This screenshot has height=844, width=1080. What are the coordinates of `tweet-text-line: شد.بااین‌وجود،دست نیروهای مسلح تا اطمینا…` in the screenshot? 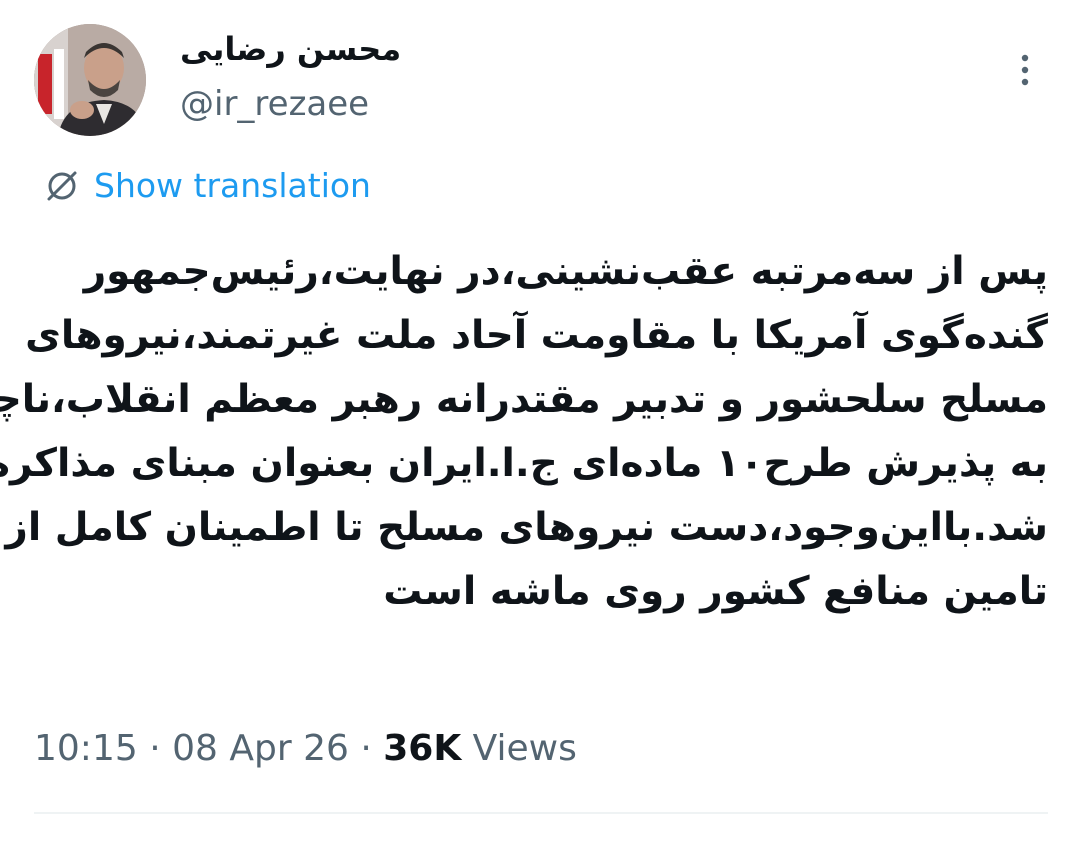 It's located at (526, 527).